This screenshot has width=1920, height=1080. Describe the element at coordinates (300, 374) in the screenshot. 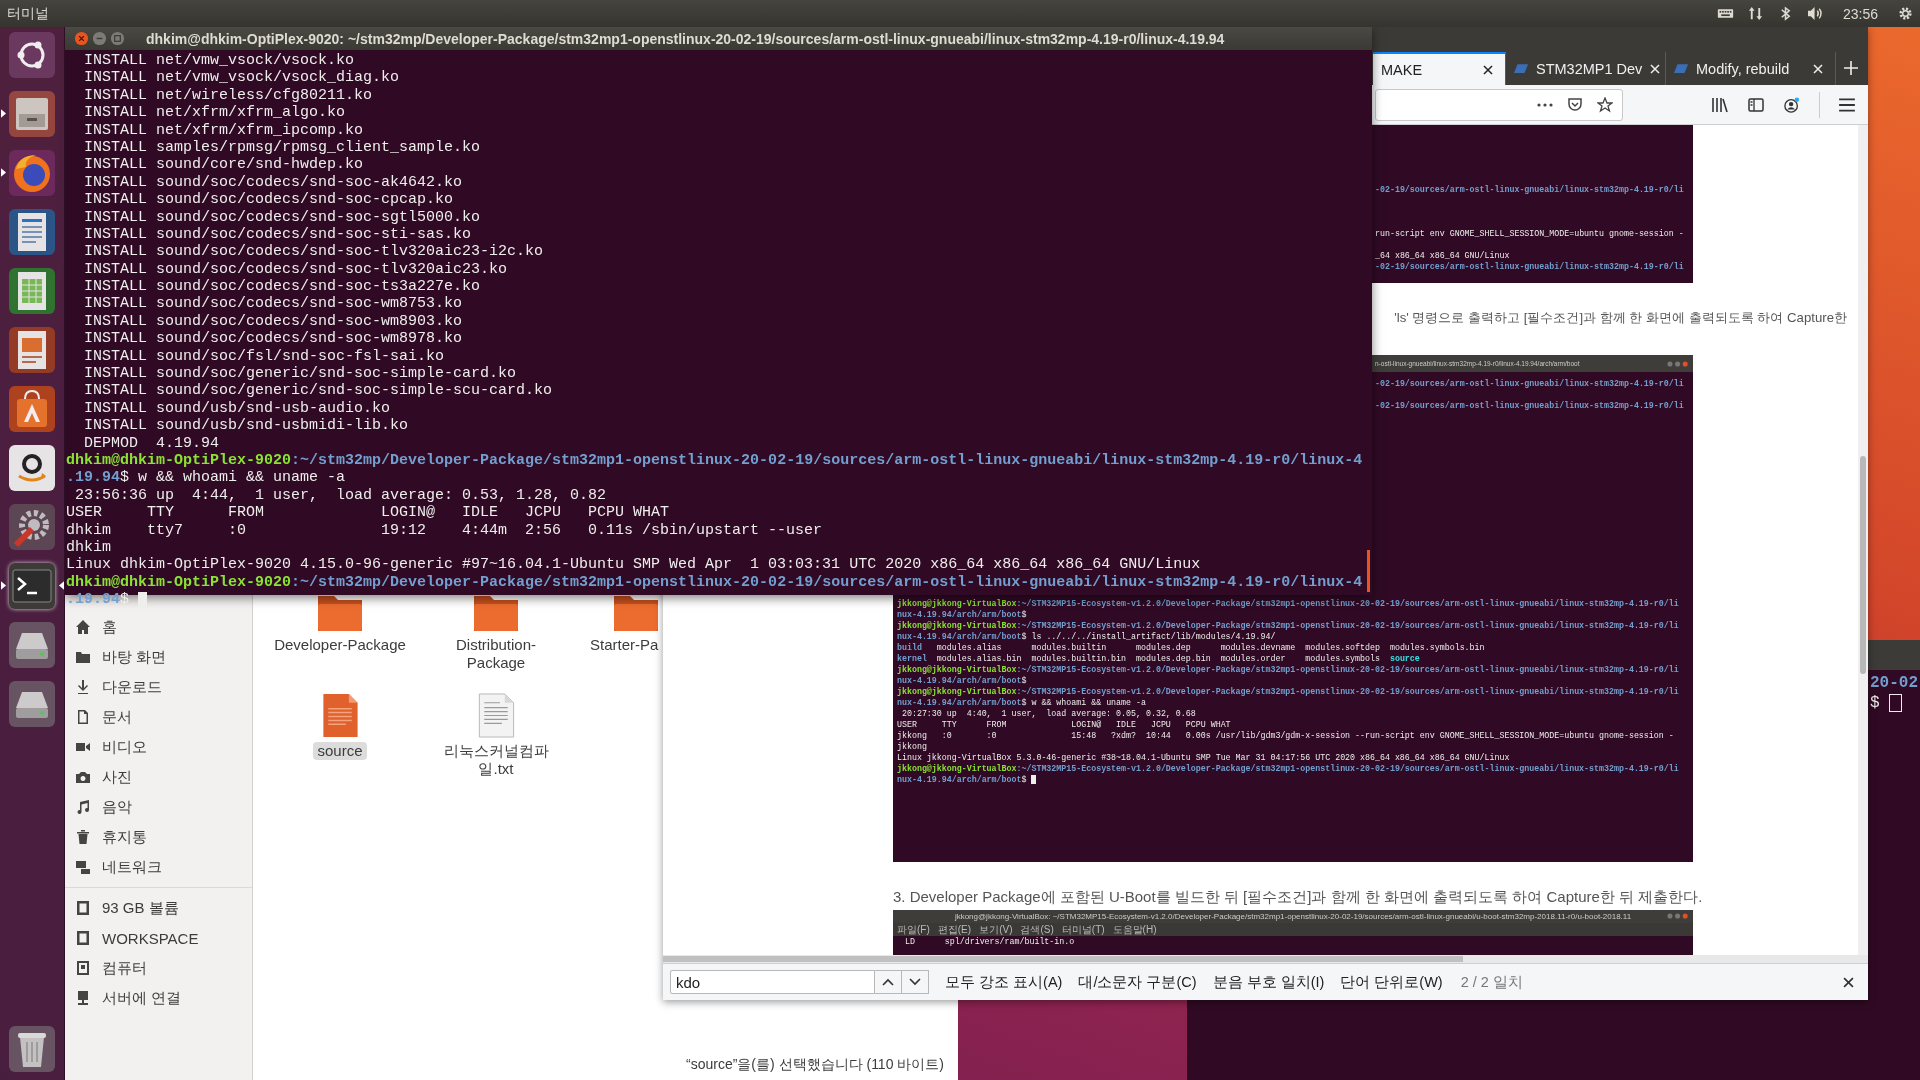

I see `terminal-line: INSTALL sound/soc/generic/snd-soc-simple-card.ko` at that location.